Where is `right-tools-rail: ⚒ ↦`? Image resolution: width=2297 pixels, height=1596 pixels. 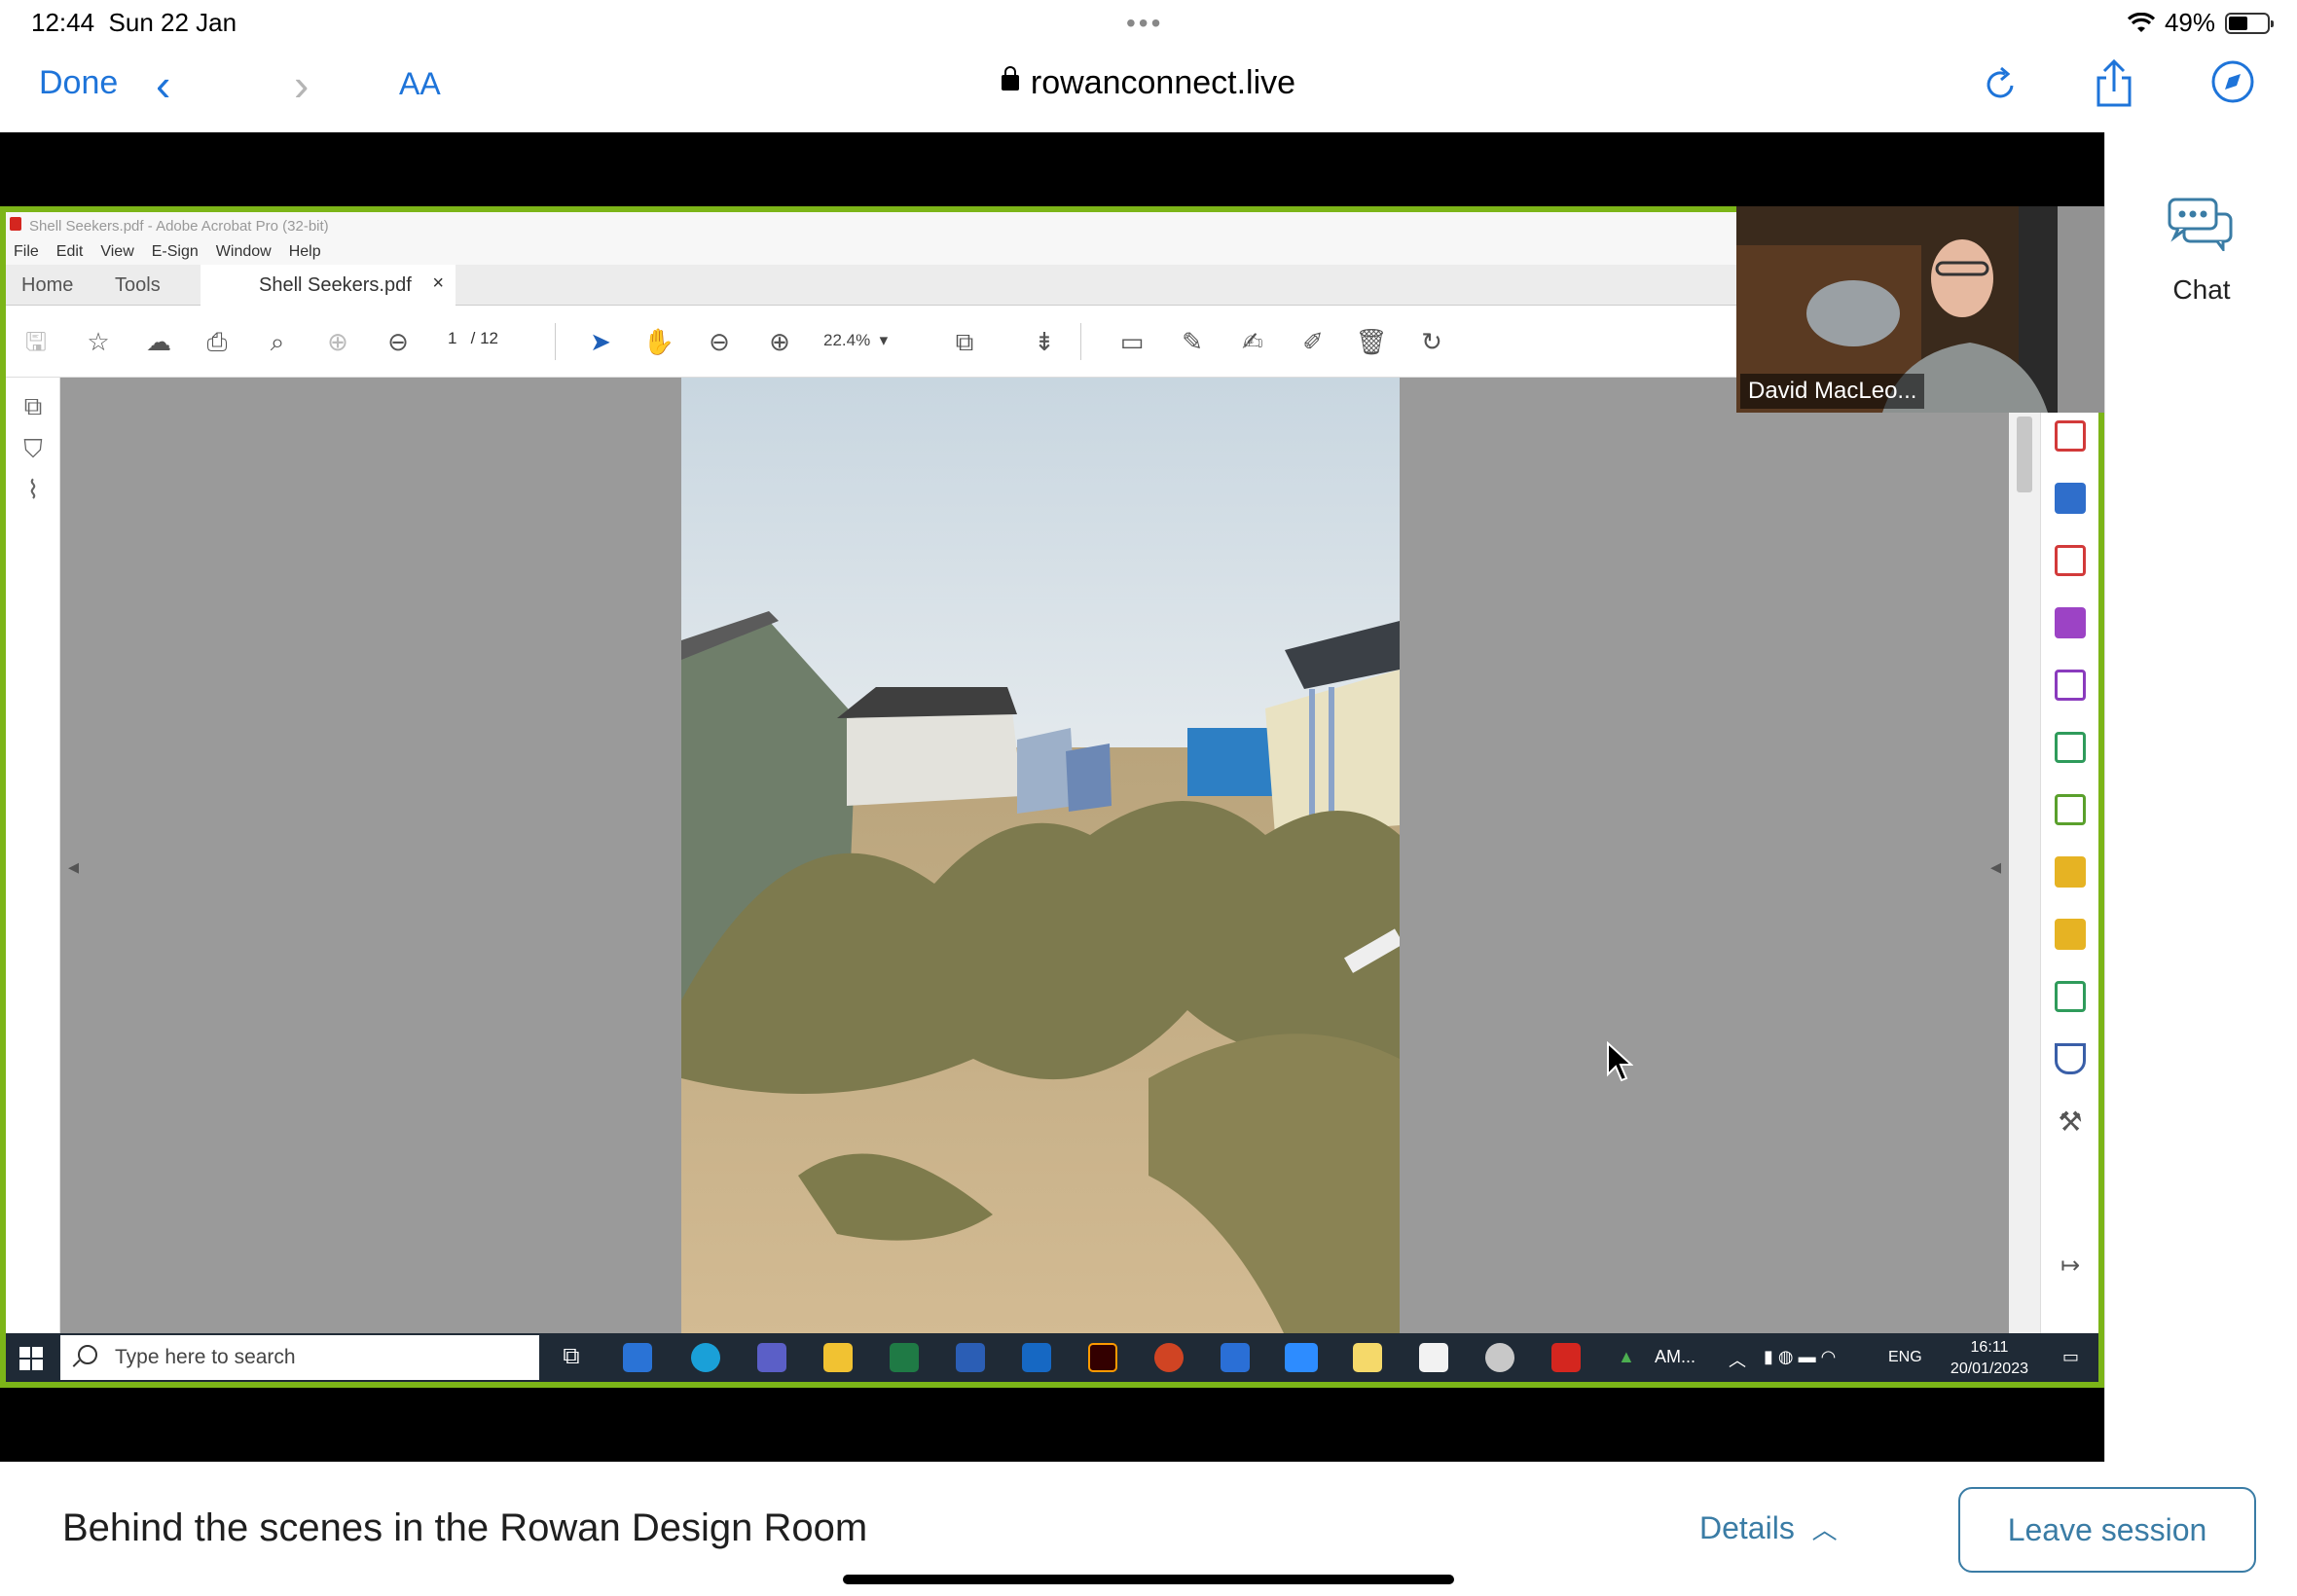 right-tools-rail: ⚒ ↦ is located at coordinates (2069, 855).